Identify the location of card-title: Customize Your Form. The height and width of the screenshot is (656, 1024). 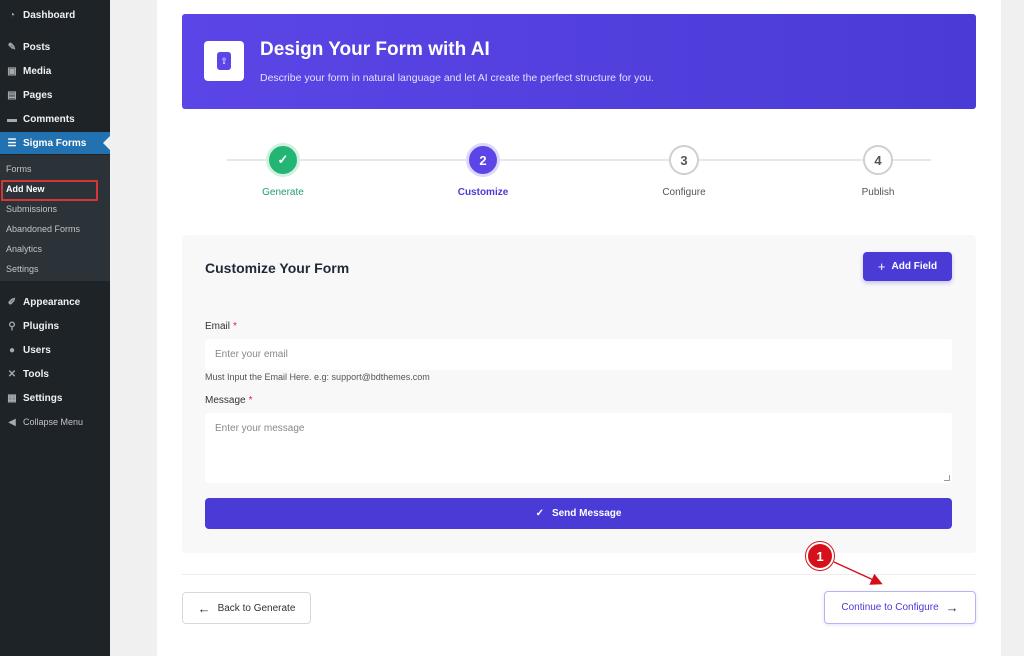
(277, 268).